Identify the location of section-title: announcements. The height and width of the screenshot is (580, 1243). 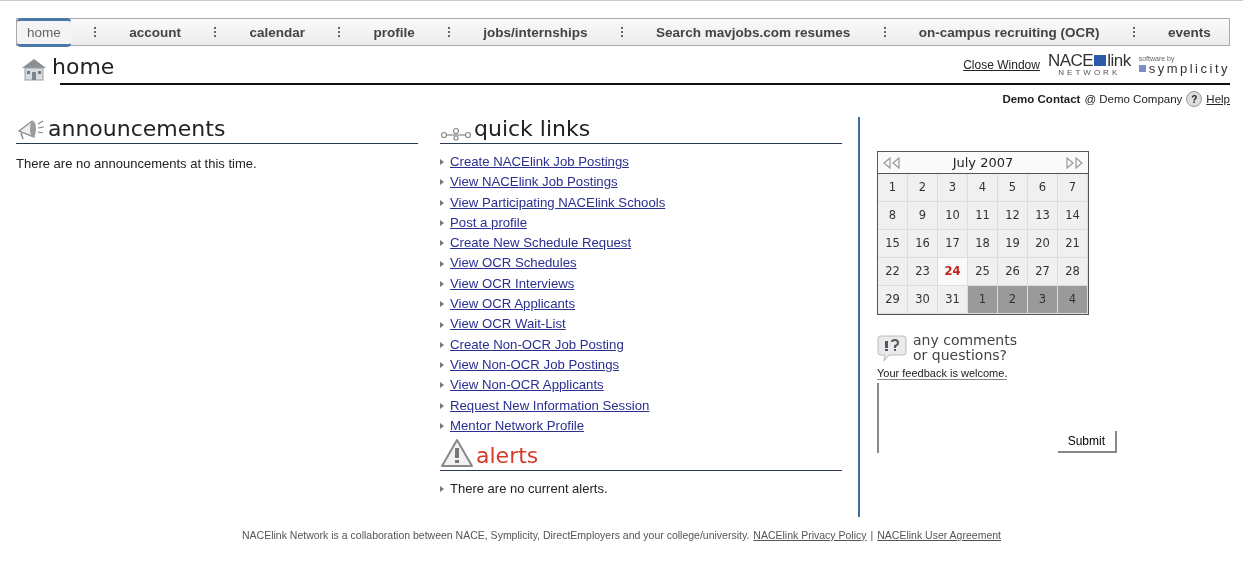
(137, 129).